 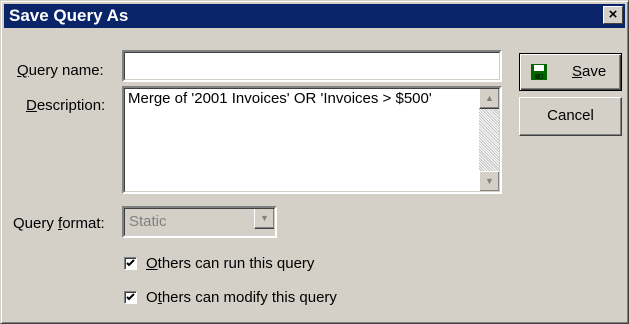 What do you see at coordinates (489, 140) in the screenshot?
I see `description-scrollbar: ▲ ▼` at bounding box center [489, 140].